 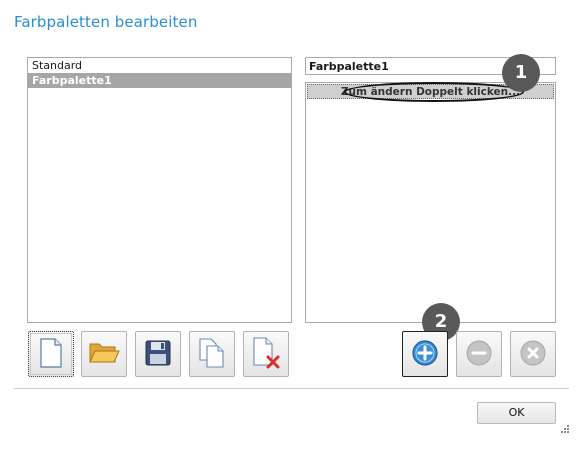 What do you see at coordinates (159, 65) in the screenshot?
I see `palette-item-standard: Standard` at bounding box center [159, 65].